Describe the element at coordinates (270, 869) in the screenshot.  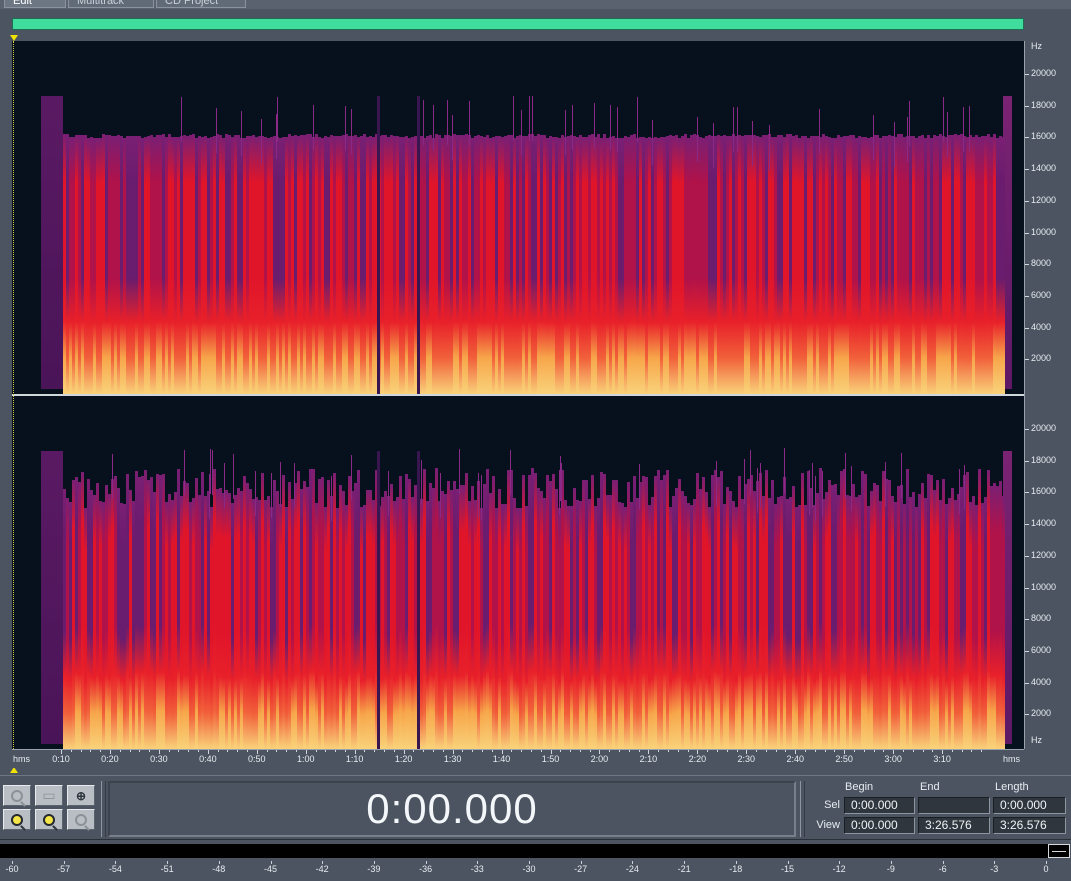
I see `meter-tick-label: -45` at that location.